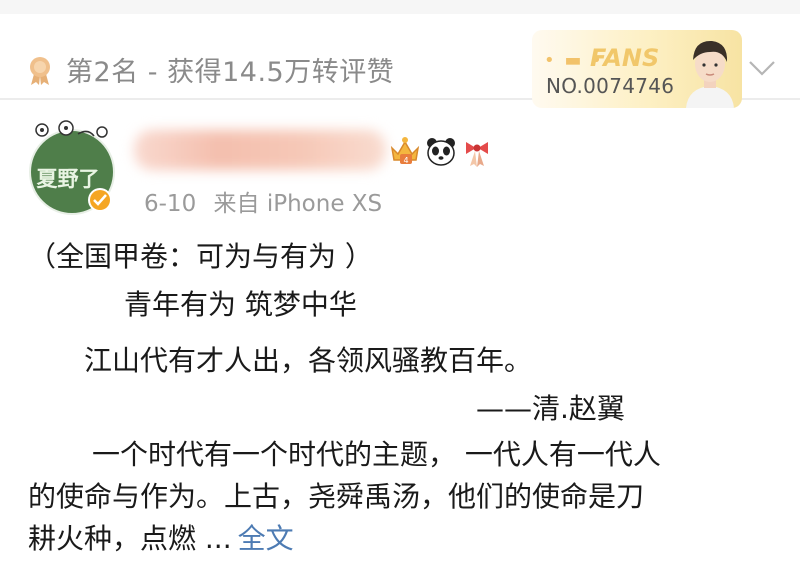 The width and height of the screenshot is (800, 573). I want to click on rank-text: 第2名 - 获得14.5万转评赞, so click(230, 72).